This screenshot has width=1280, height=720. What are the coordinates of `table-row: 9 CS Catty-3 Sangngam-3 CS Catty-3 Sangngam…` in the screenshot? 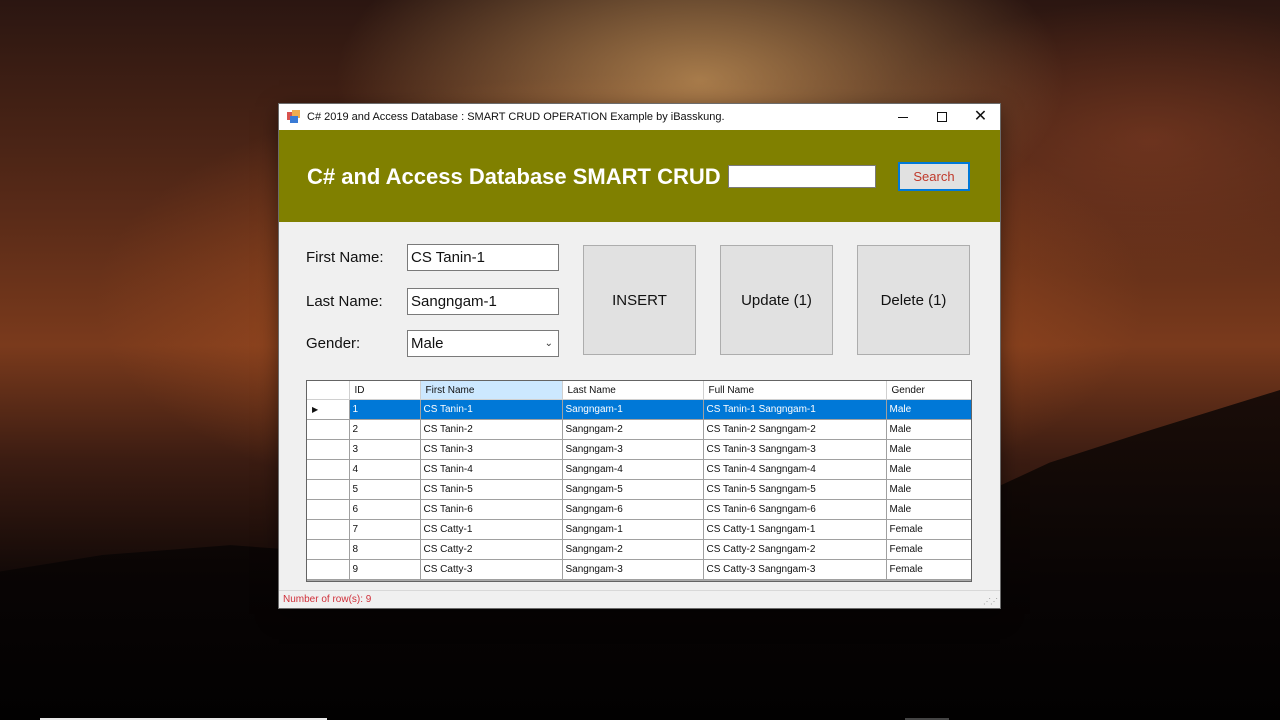 It's located at (639, 569).